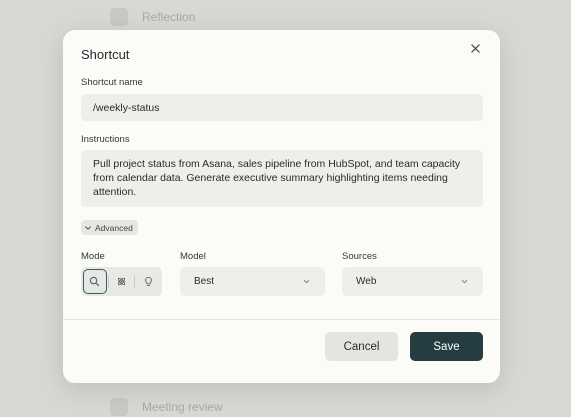 This screenshot has height=417, width=571. I want to click on advanced-toggle: Advanced, so click(109, 227).